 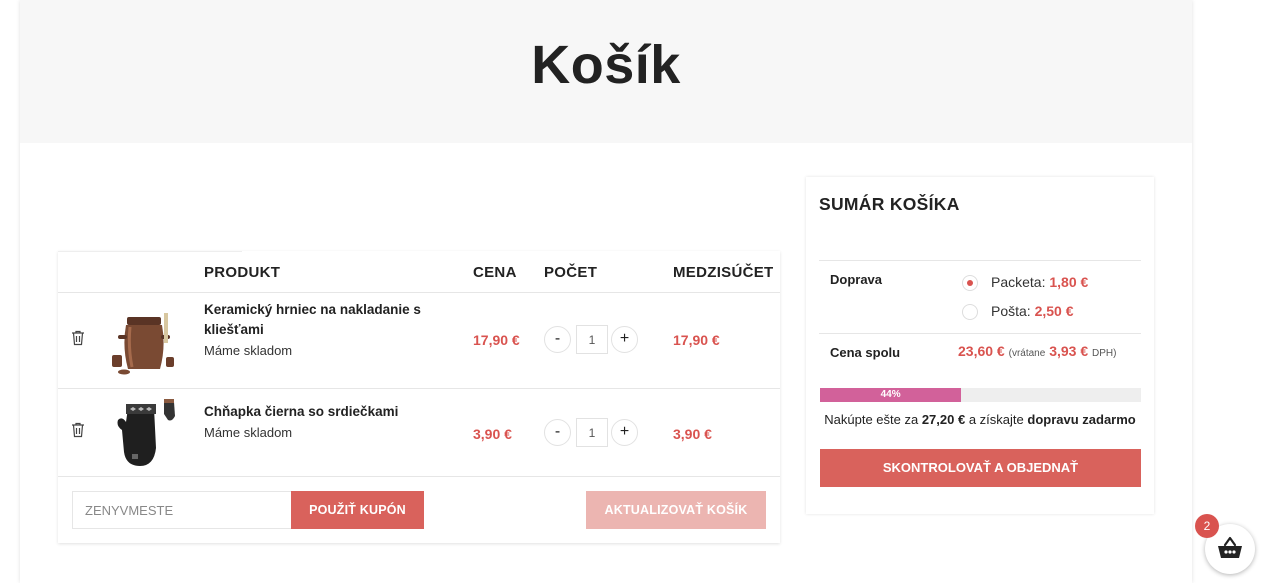 What do you see at coordinates (492, 434) in the screenshot?
I see `product-price: 3,90 €` at bounding box center [492, 434].